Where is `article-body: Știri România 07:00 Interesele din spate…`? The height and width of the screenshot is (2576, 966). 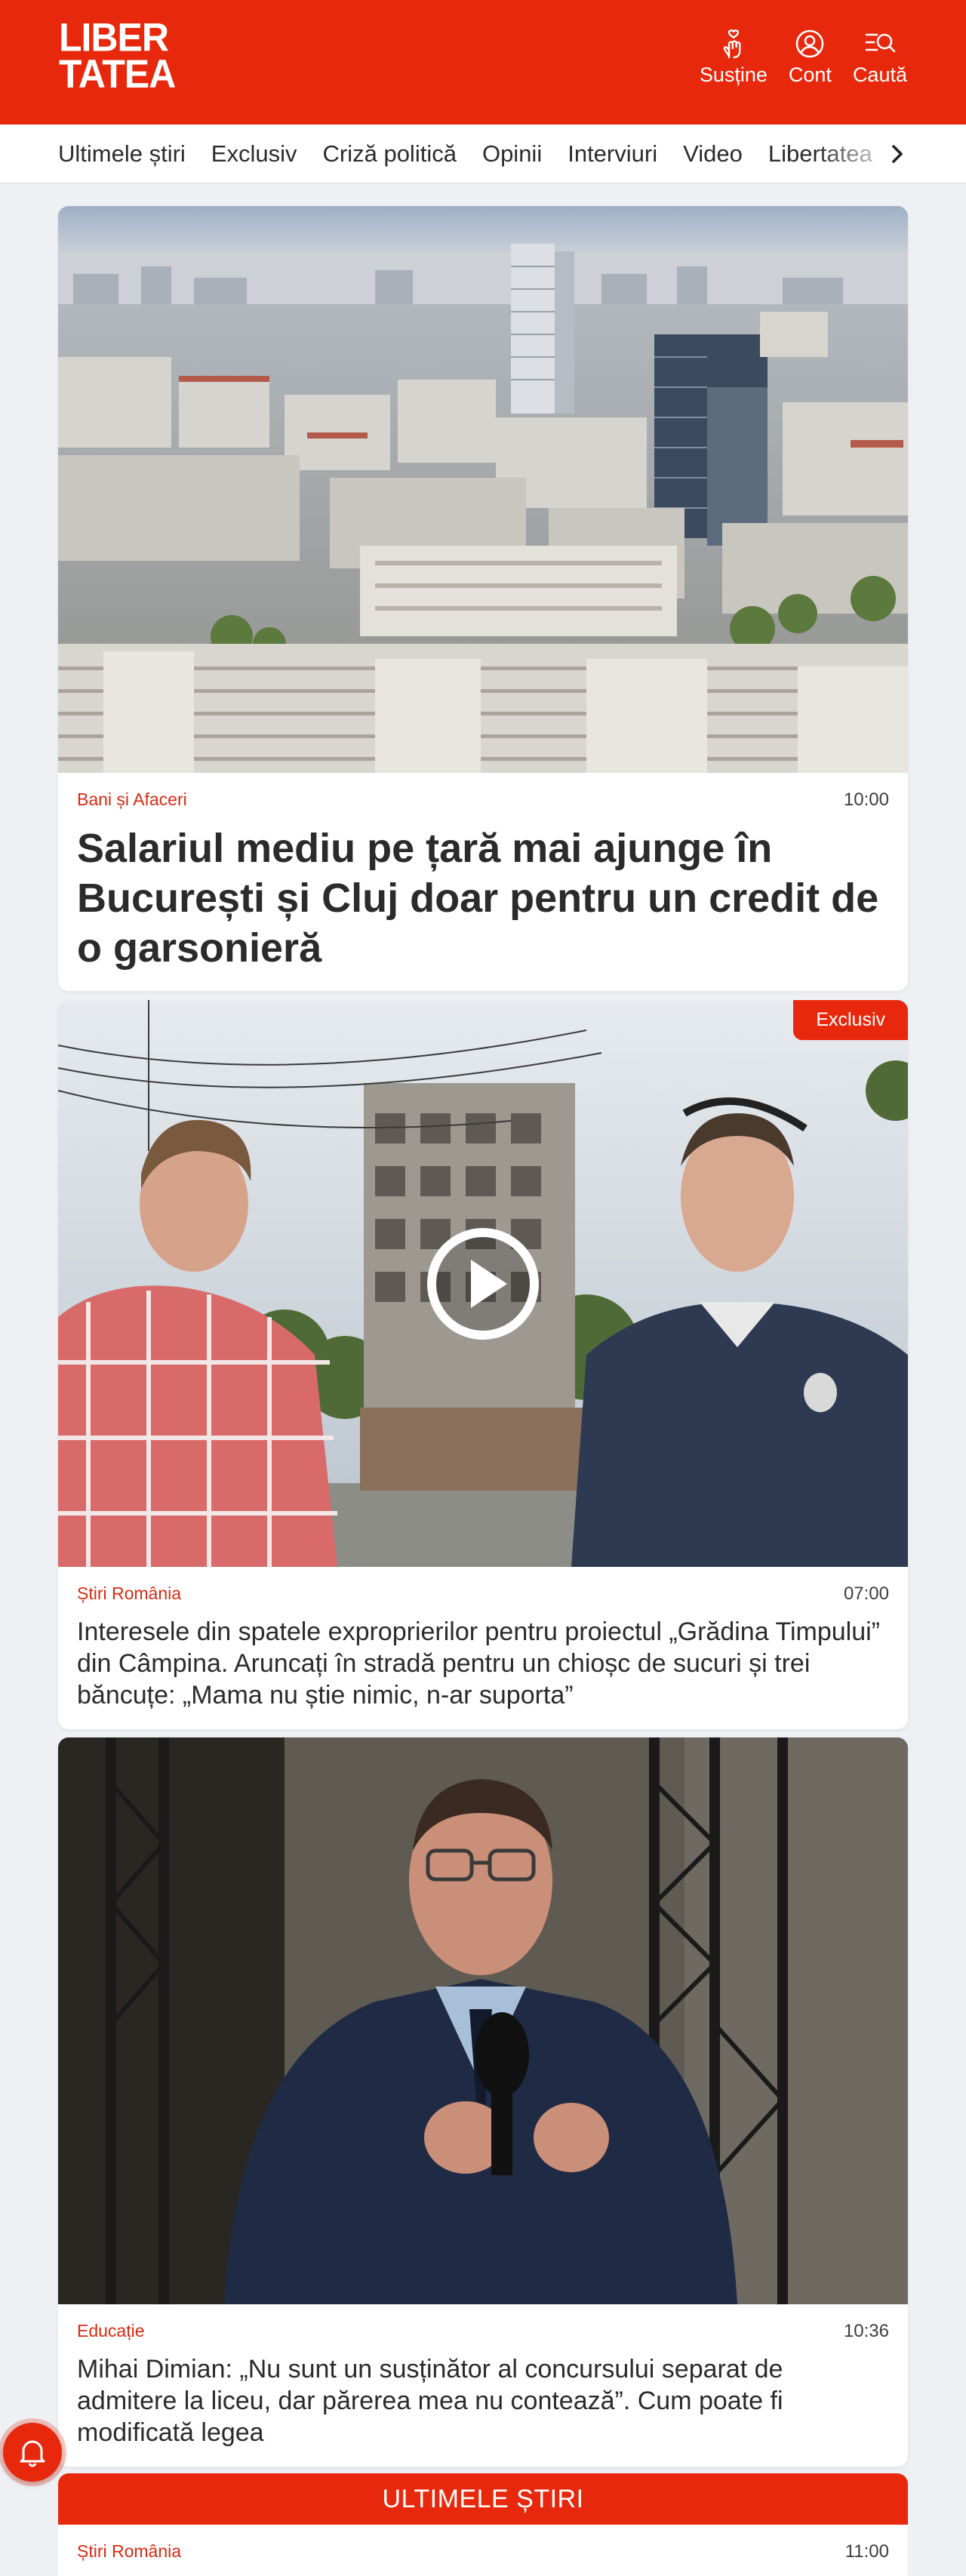
article-body: Știri România 07:00 Interesele din spate… is located at coordinates (483, 1648).